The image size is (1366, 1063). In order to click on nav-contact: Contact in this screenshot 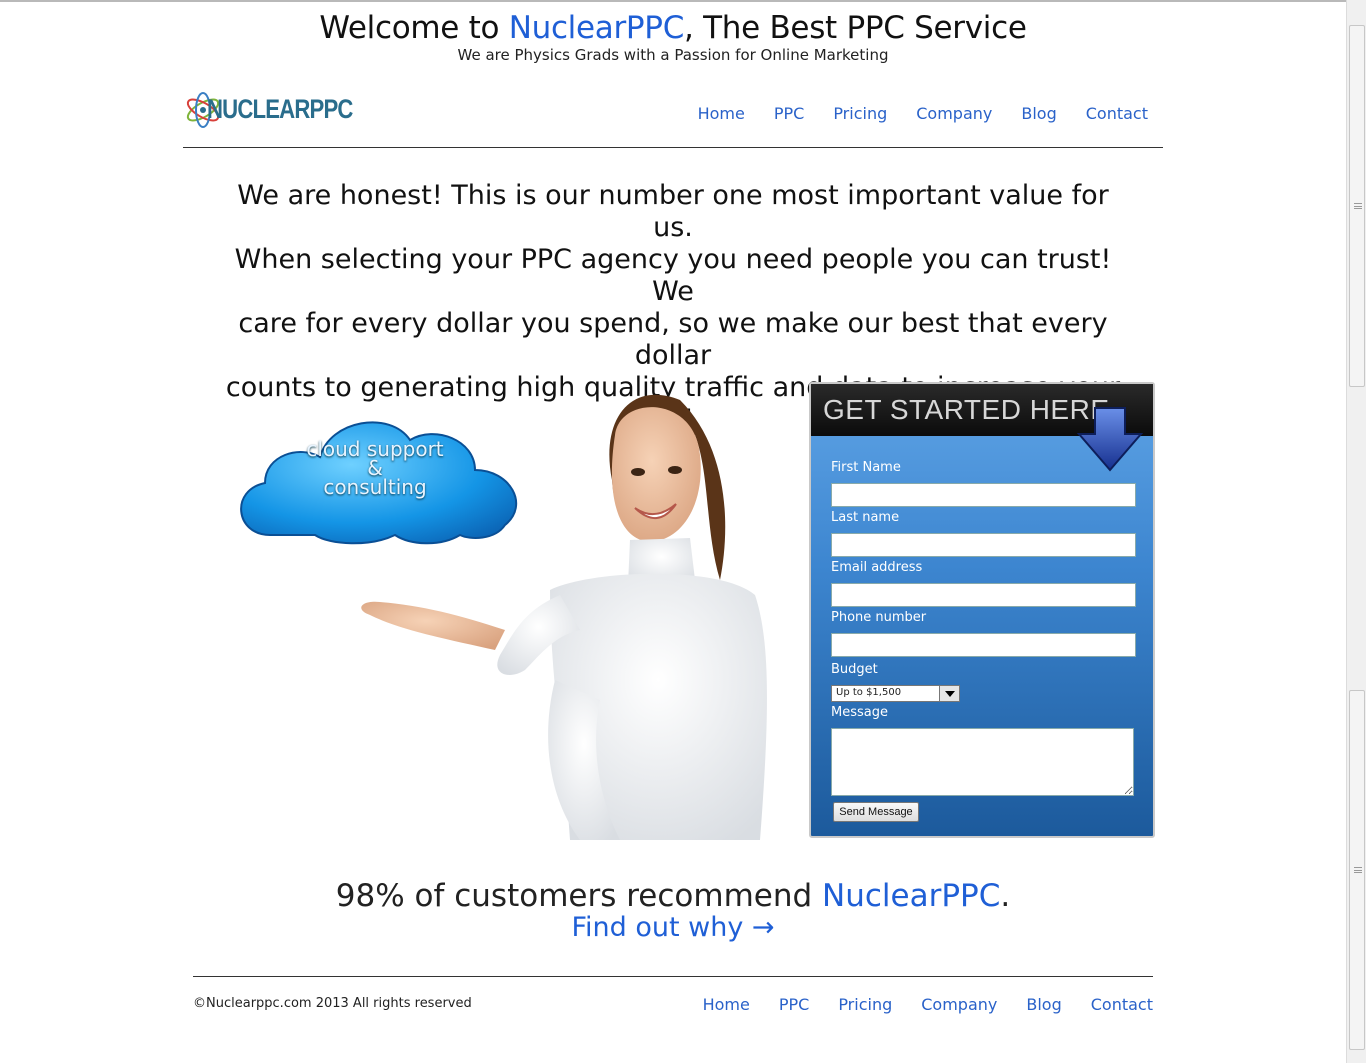, I will do `click(1117, 113)`.